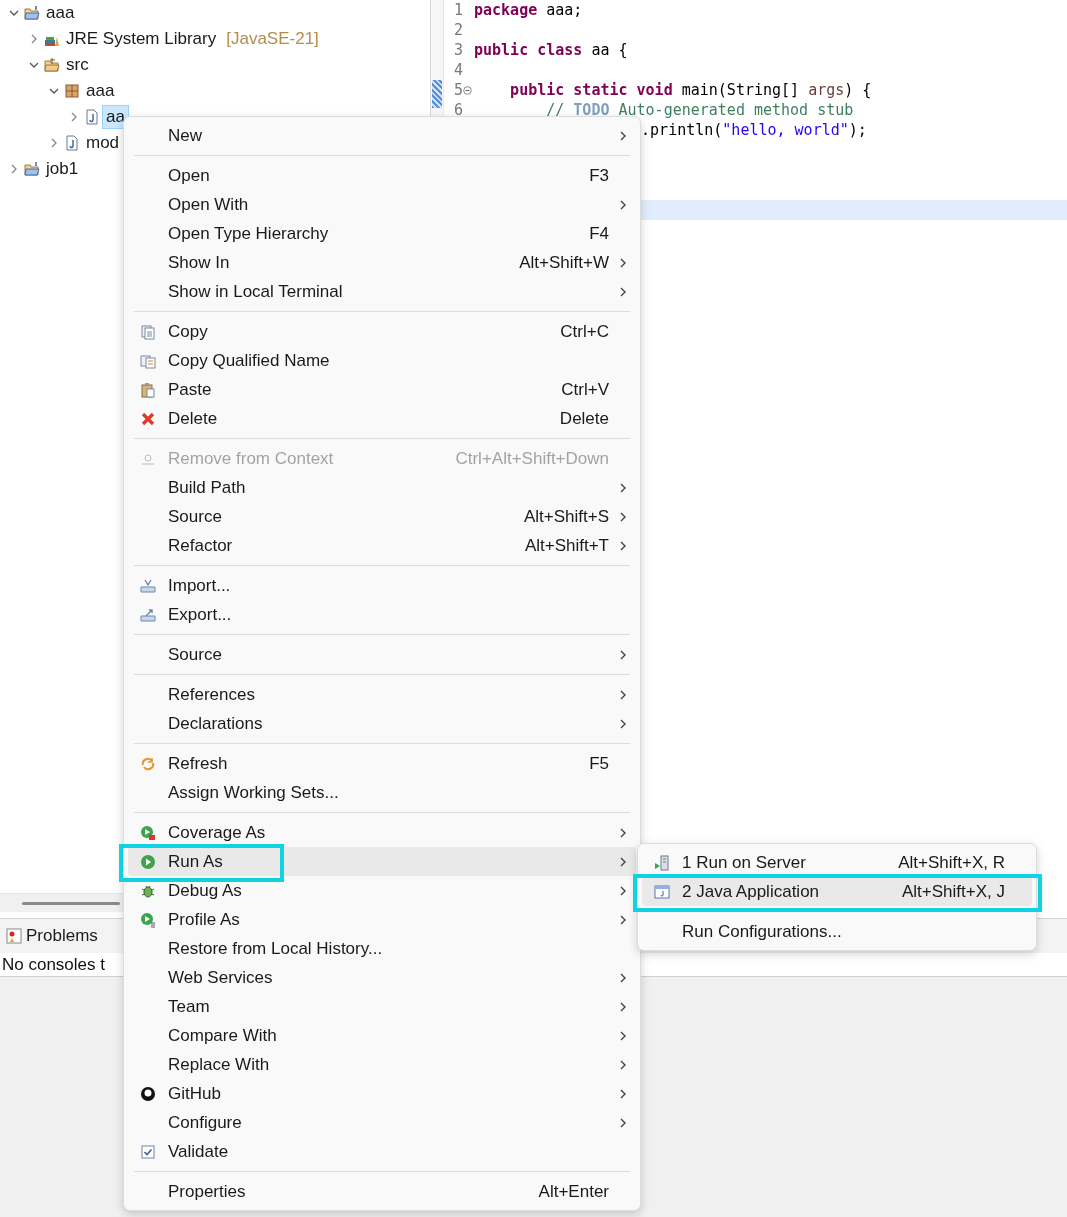  I want to click on code-line: package aaa;, so click(528, 10).